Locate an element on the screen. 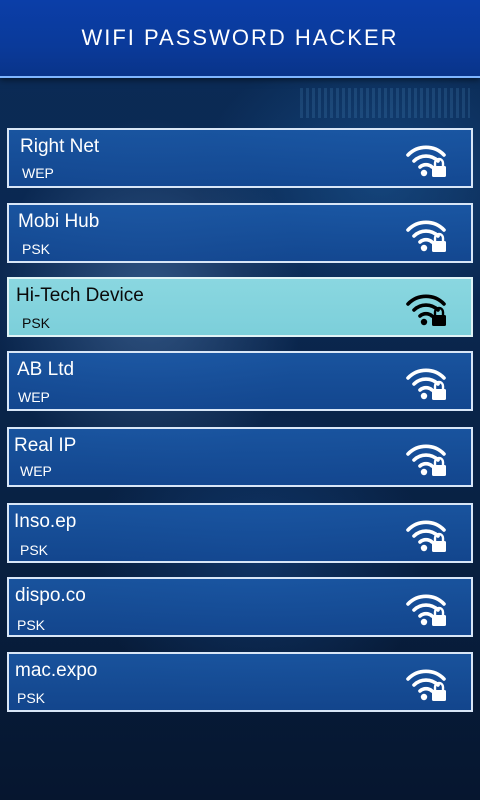 The width and height of the screenshot is (480, 800). network-name: Hi-Tech Device is located at coordinates (80, 295).